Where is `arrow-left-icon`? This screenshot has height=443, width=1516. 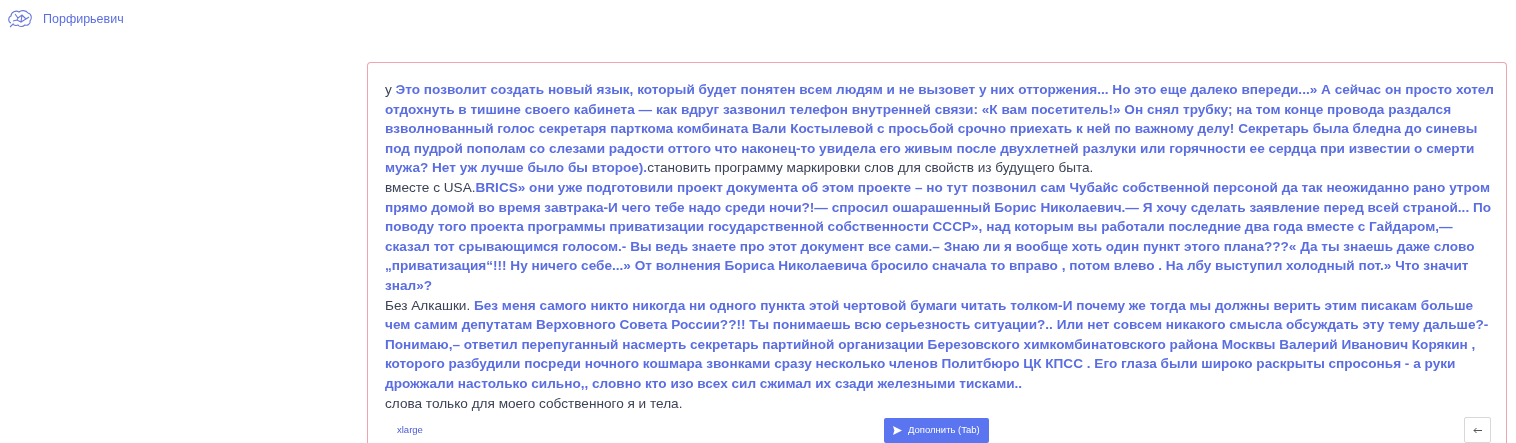 arrow-left-icon is located at coordinates (1477, 430).